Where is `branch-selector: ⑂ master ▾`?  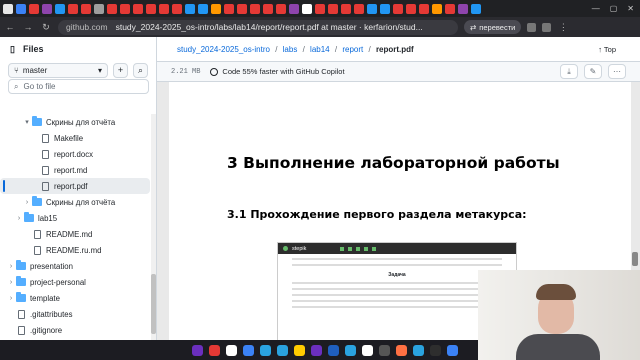
branch-selector: ⑂ master ▾ is located at coordinates (58, 70).